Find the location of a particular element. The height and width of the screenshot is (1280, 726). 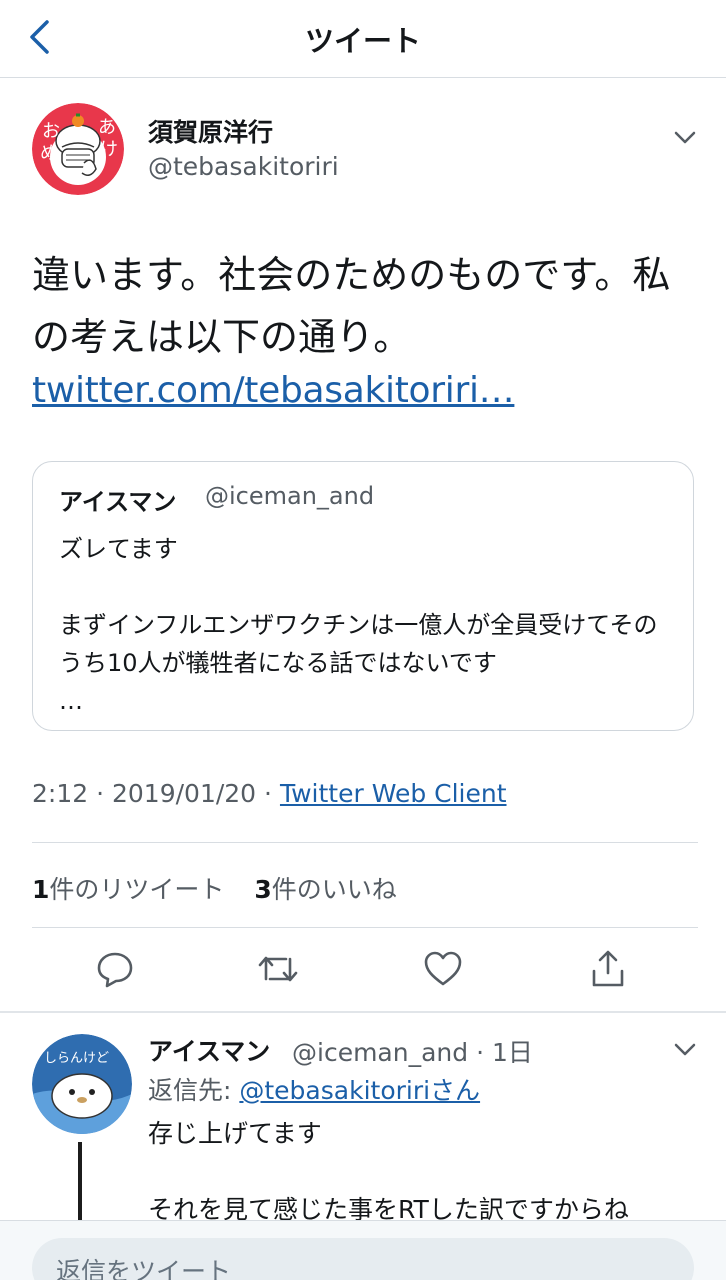

share-icon is located at coordinates (608, 968).